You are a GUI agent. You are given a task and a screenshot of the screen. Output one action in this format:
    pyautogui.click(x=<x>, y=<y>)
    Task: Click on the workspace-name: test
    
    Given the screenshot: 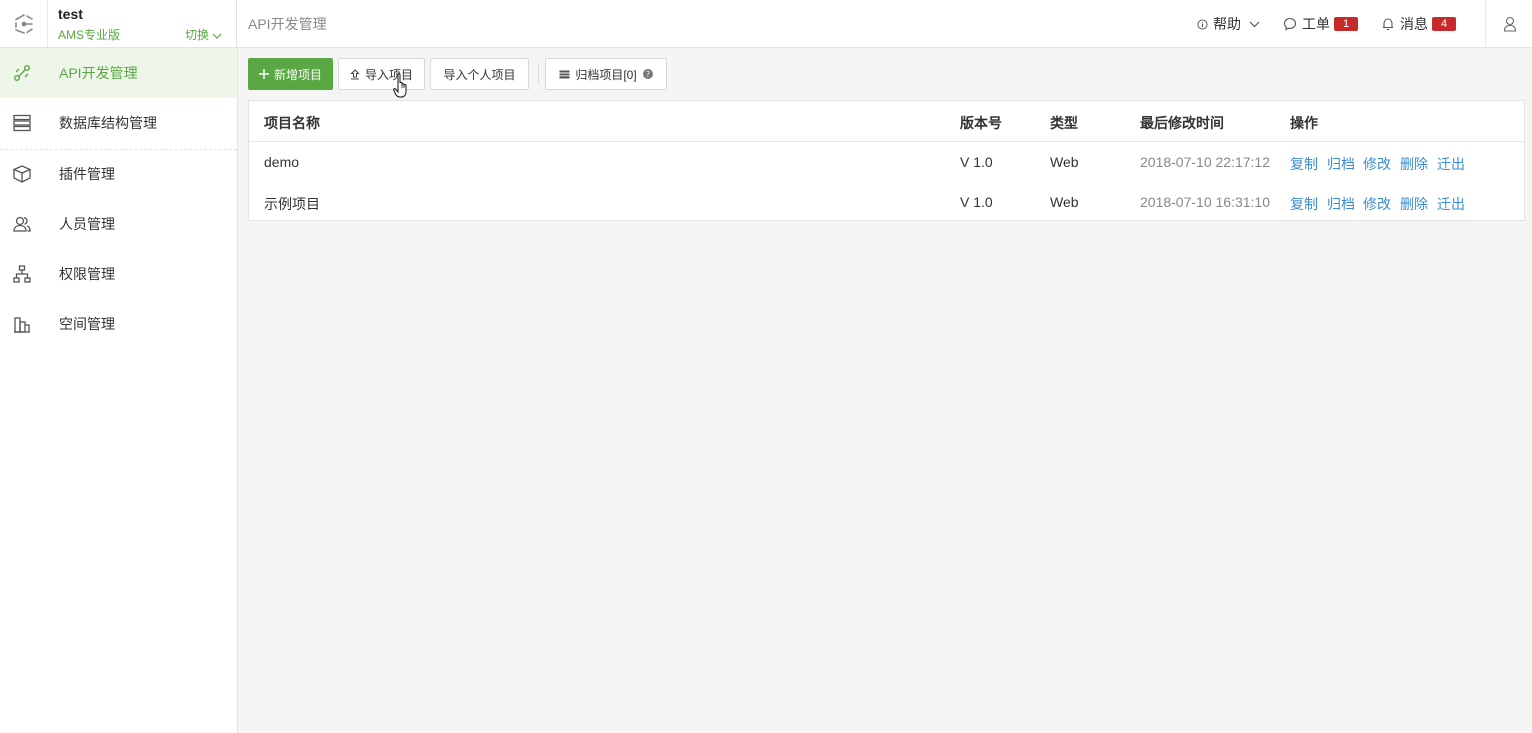 What is the action you would take?
    pyautogui.click(x=70, y=14)
    